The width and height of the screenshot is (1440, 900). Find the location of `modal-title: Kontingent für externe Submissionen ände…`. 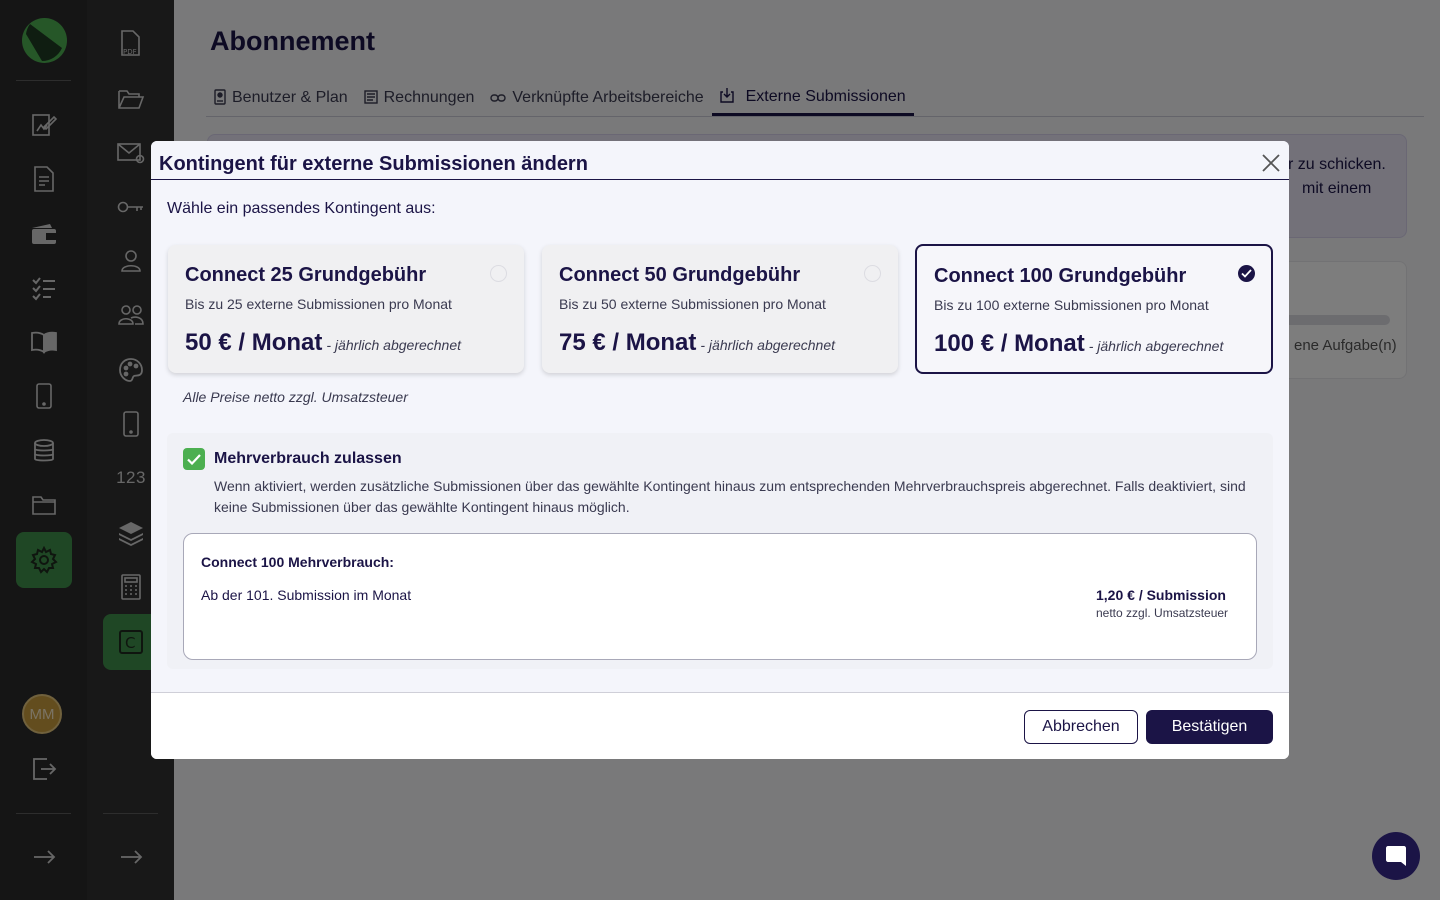

modal-title: Kontingent für externe Submissionen ände… is located at coordinates (373, 164).